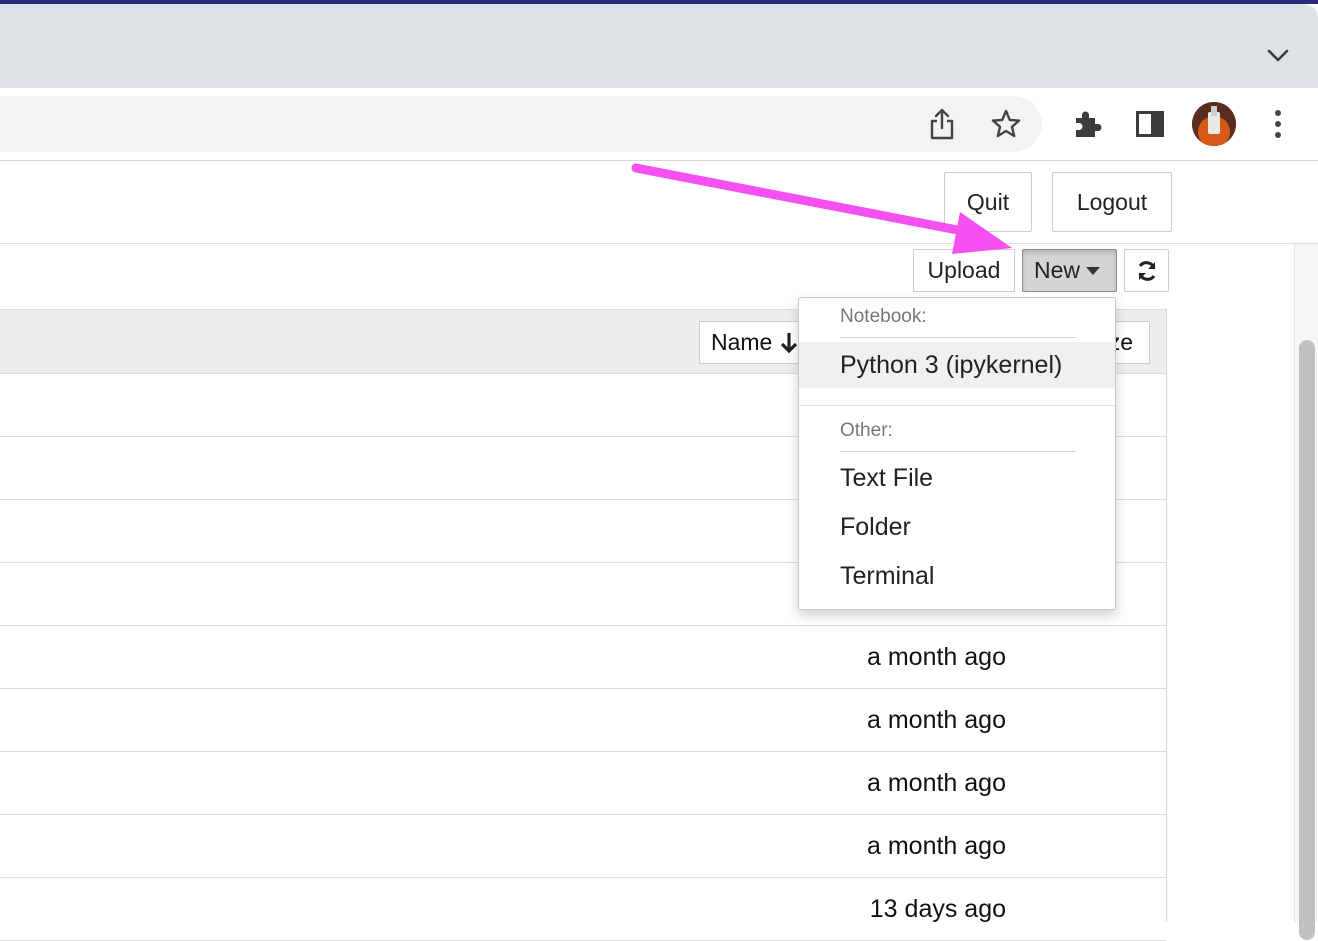  Describe the element at coordinates (957, 478) in the screenshot. I see `menu-item-text-file: Text File` at that location.